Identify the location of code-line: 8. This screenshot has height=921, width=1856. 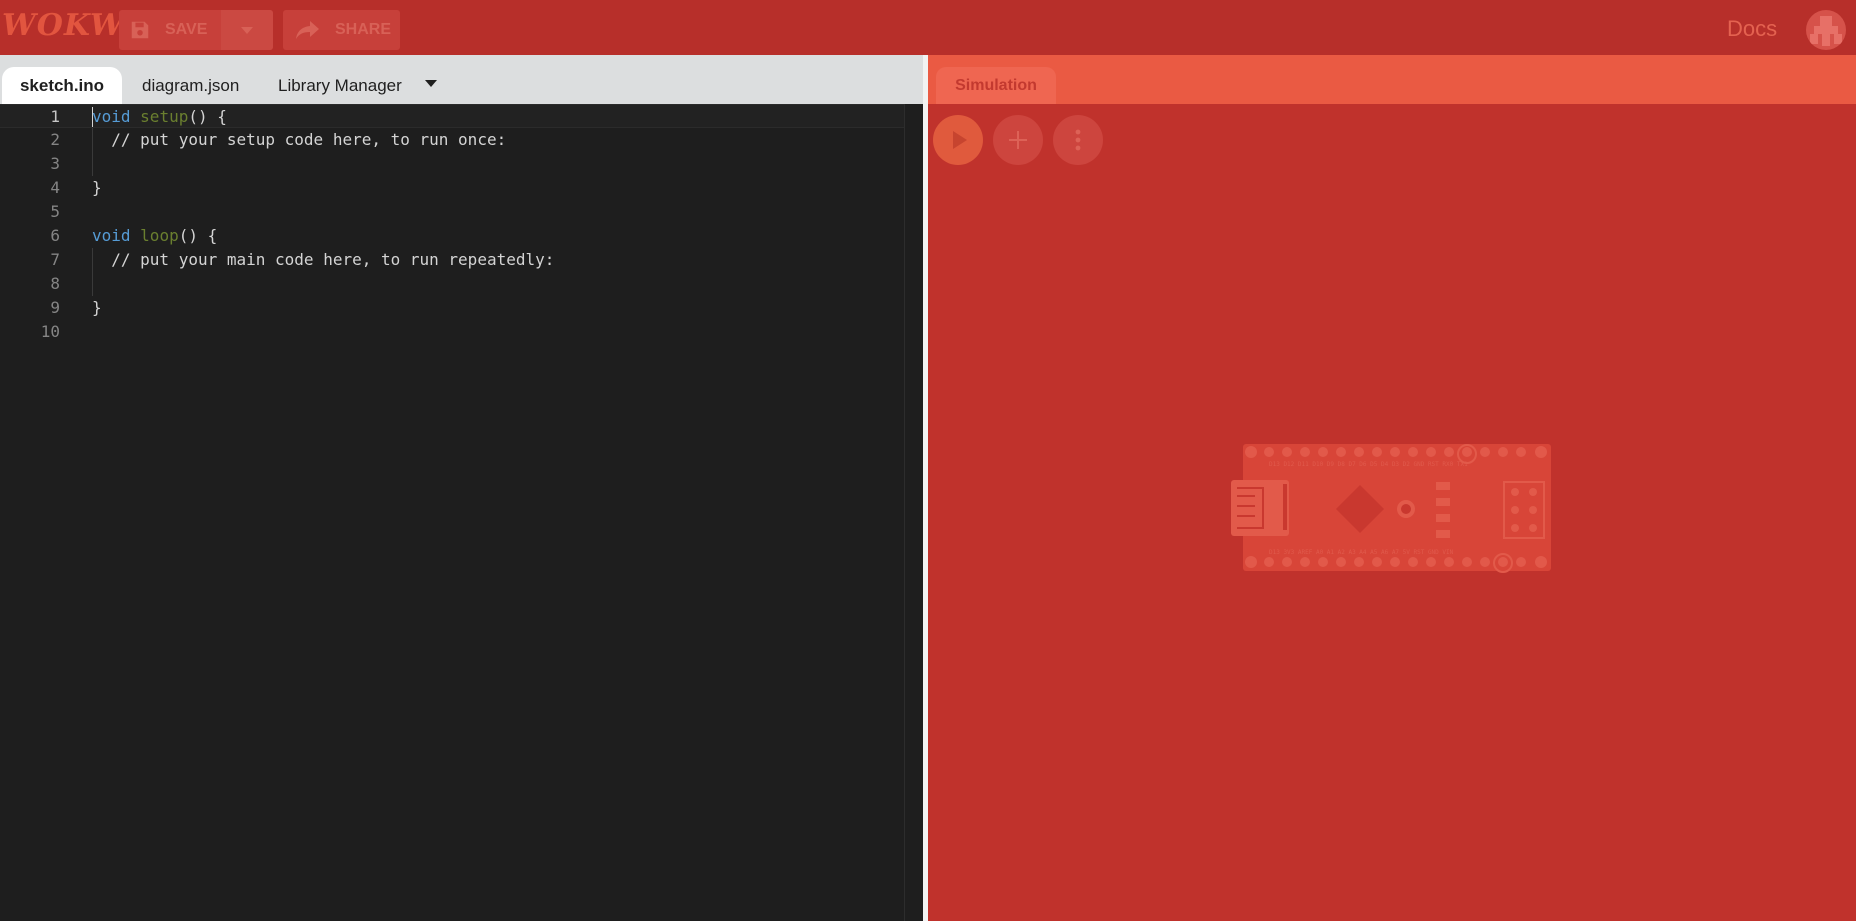
(452, 284).